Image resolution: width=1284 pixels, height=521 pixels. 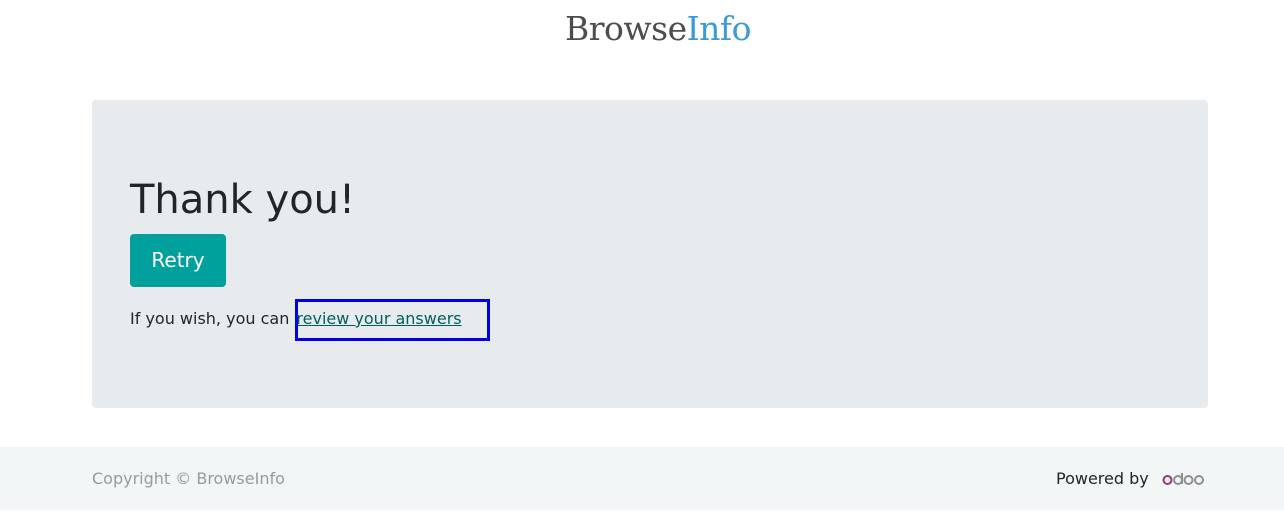 What do you see at coordinates (392, 320) in the screenshot?
I see `highlight-box` at bounding box center [392, 320].